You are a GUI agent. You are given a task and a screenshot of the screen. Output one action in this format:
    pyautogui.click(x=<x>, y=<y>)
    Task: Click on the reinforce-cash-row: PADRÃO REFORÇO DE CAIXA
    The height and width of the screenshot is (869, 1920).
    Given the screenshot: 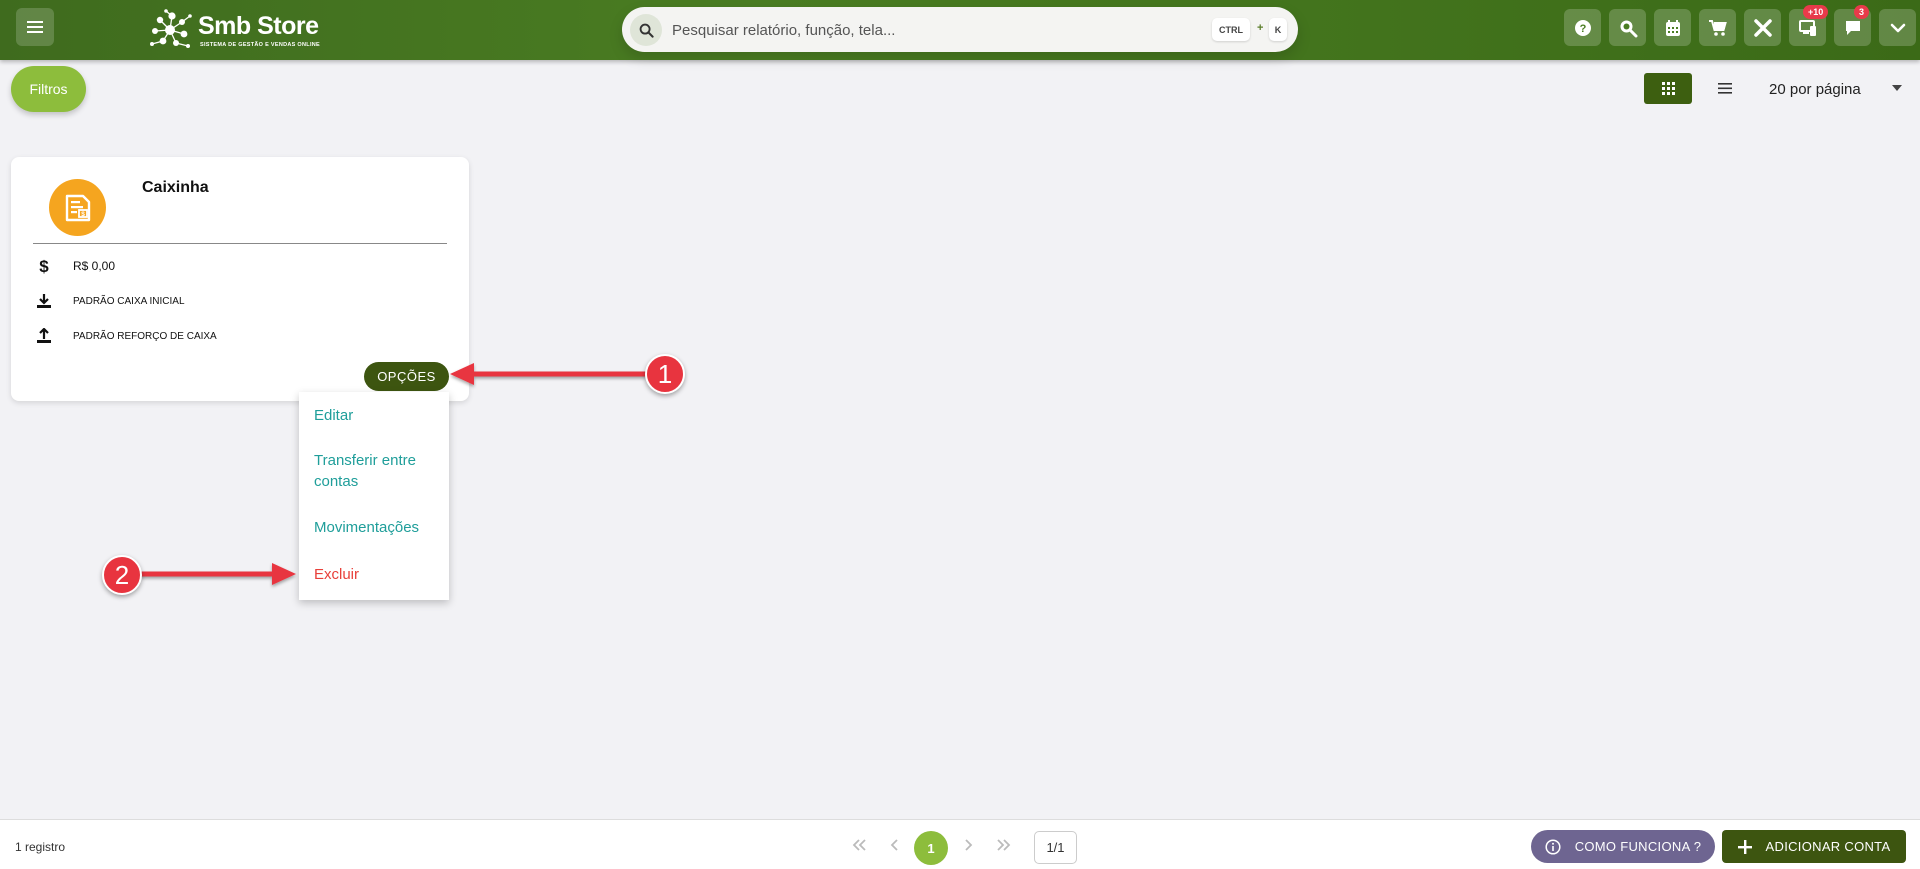 What is the action you would take?
    pyautogui.click(x=126, y=336)
    